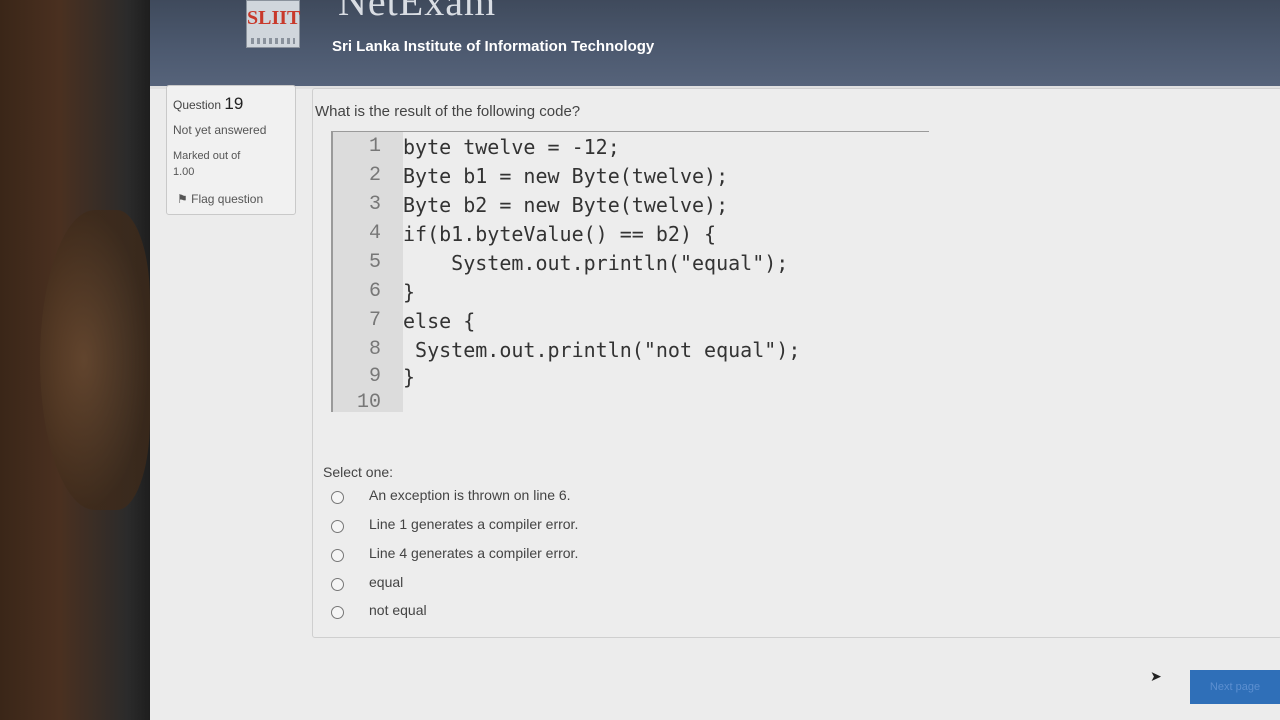 This screenshot has height=720, width=1280. I want to click on institute-logo: SLIIT, so click(273, 24).